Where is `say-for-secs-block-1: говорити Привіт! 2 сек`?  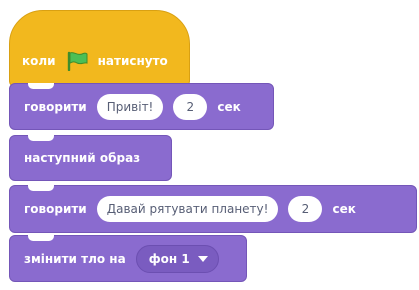
say-for-secs-block-1: говорити Привіт! 2 сек is located at coordinates (141, 106).